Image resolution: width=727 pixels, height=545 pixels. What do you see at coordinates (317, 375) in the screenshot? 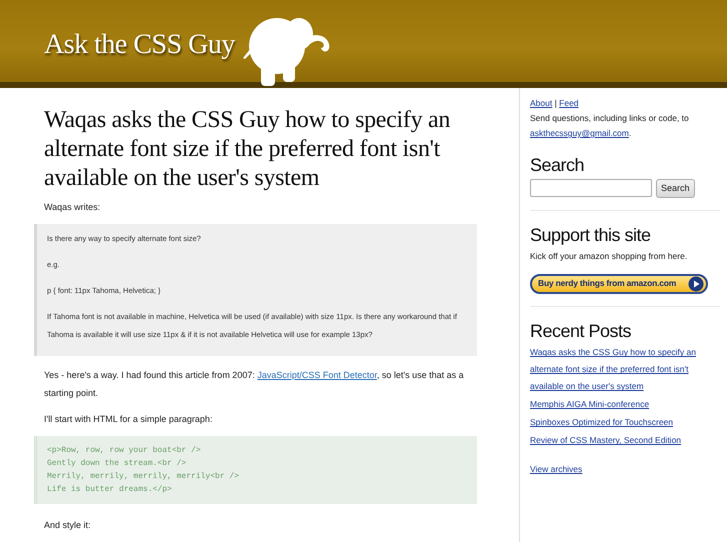
I see `article-link: JavaScript/CSS Font Detector` at bounding box center [317, 375].